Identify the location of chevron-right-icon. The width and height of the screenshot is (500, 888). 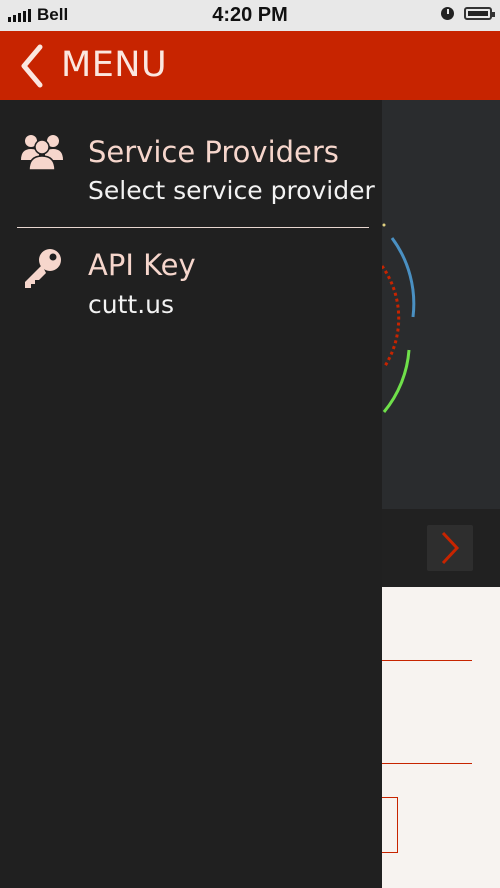
(450, 548).